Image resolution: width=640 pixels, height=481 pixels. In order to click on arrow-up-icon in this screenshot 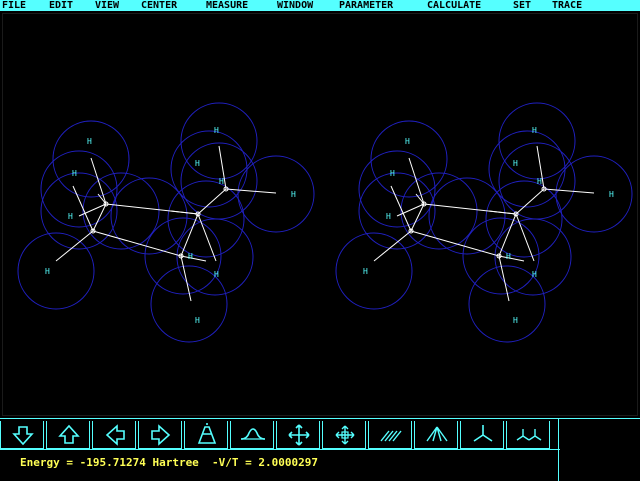, I will do `click(69, 434)`.